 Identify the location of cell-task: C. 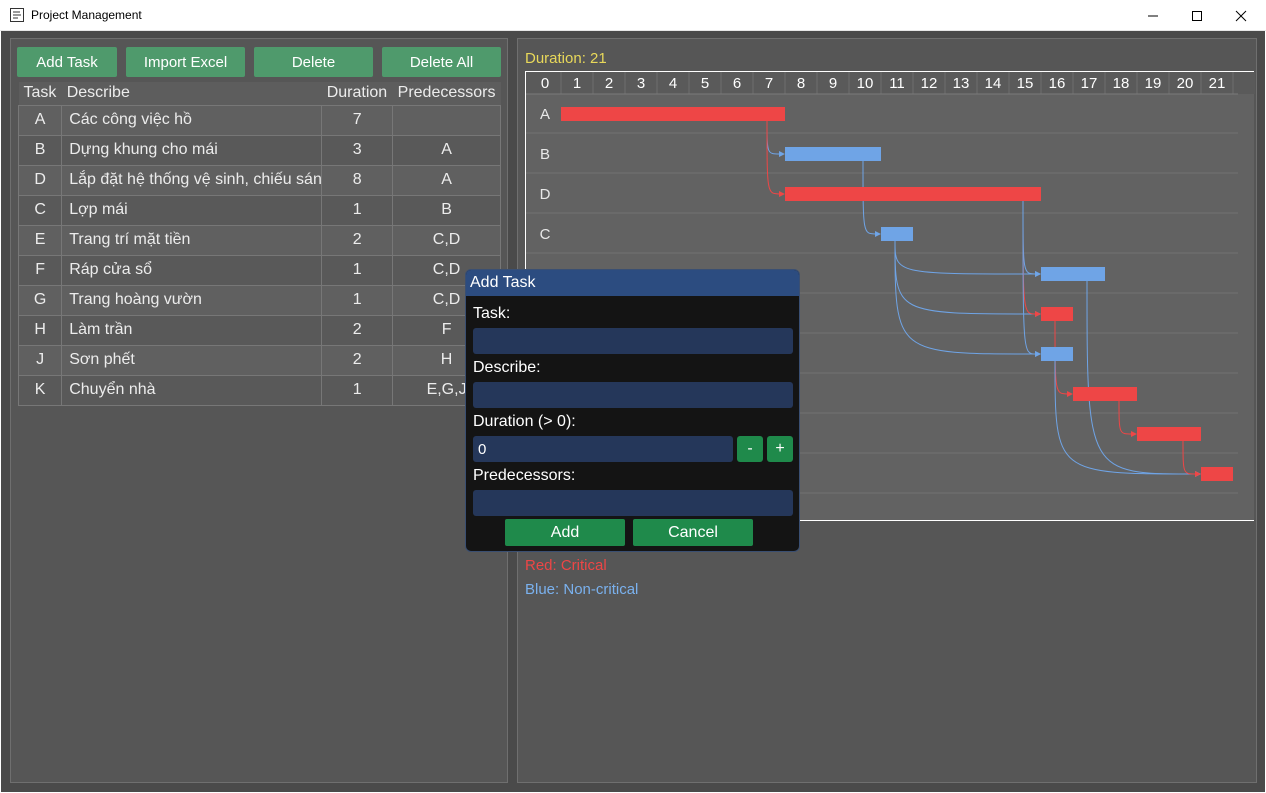
(40, 210).